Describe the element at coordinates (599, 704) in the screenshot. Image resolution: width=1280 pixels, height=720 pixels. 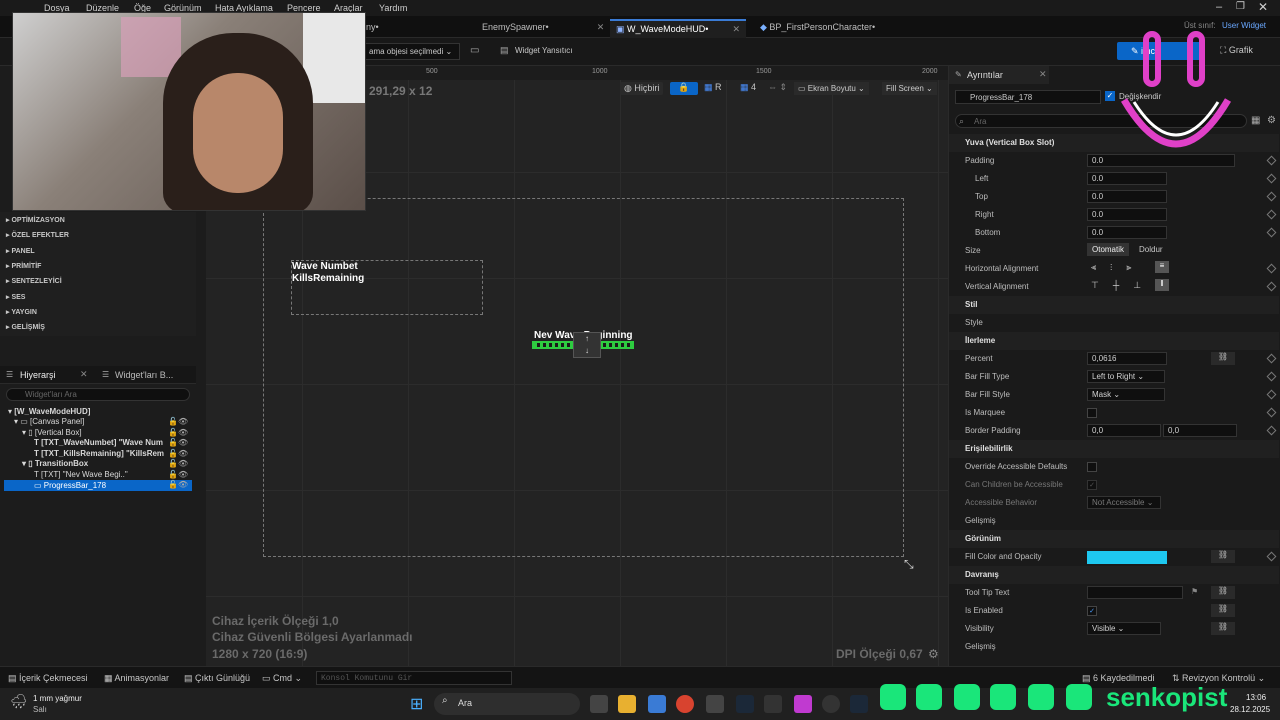
I see `taskview-icon` at that location.